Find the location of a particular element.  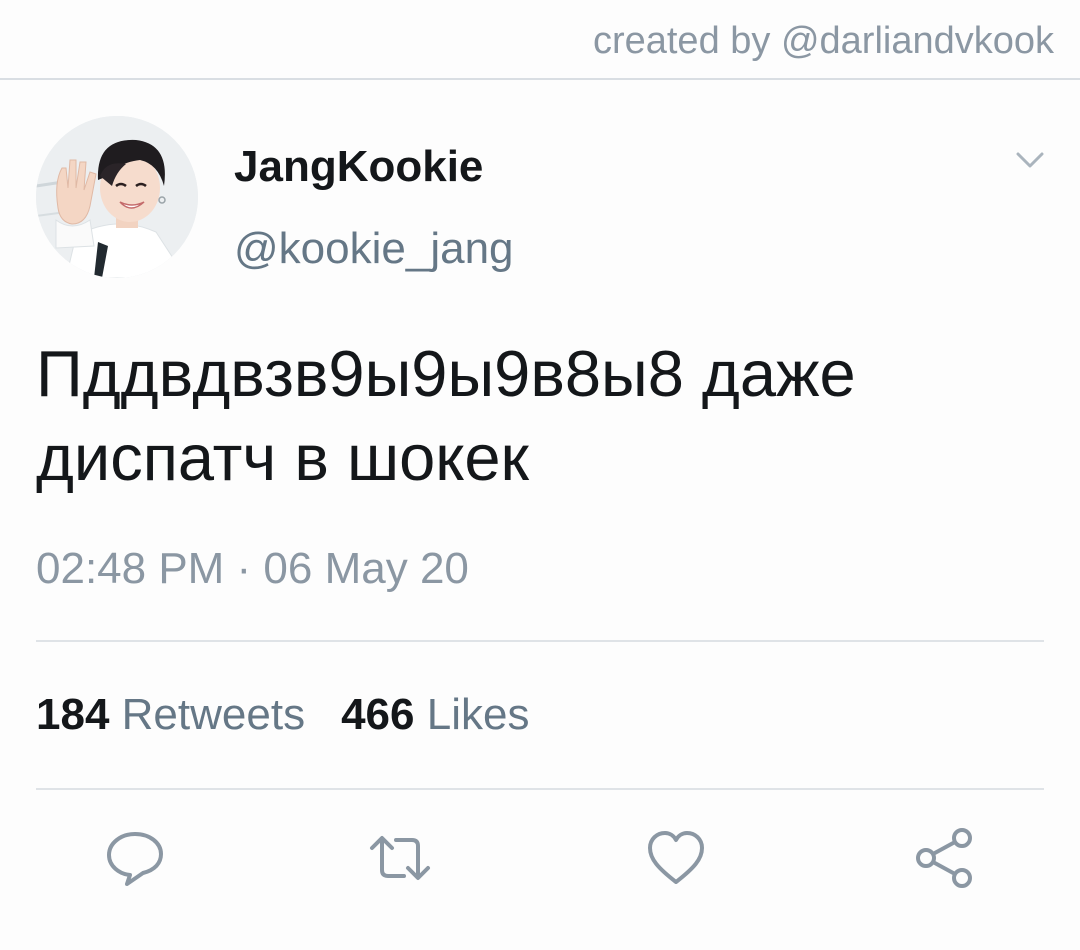

likes-count: 466 is located at coordinates (378, 714).